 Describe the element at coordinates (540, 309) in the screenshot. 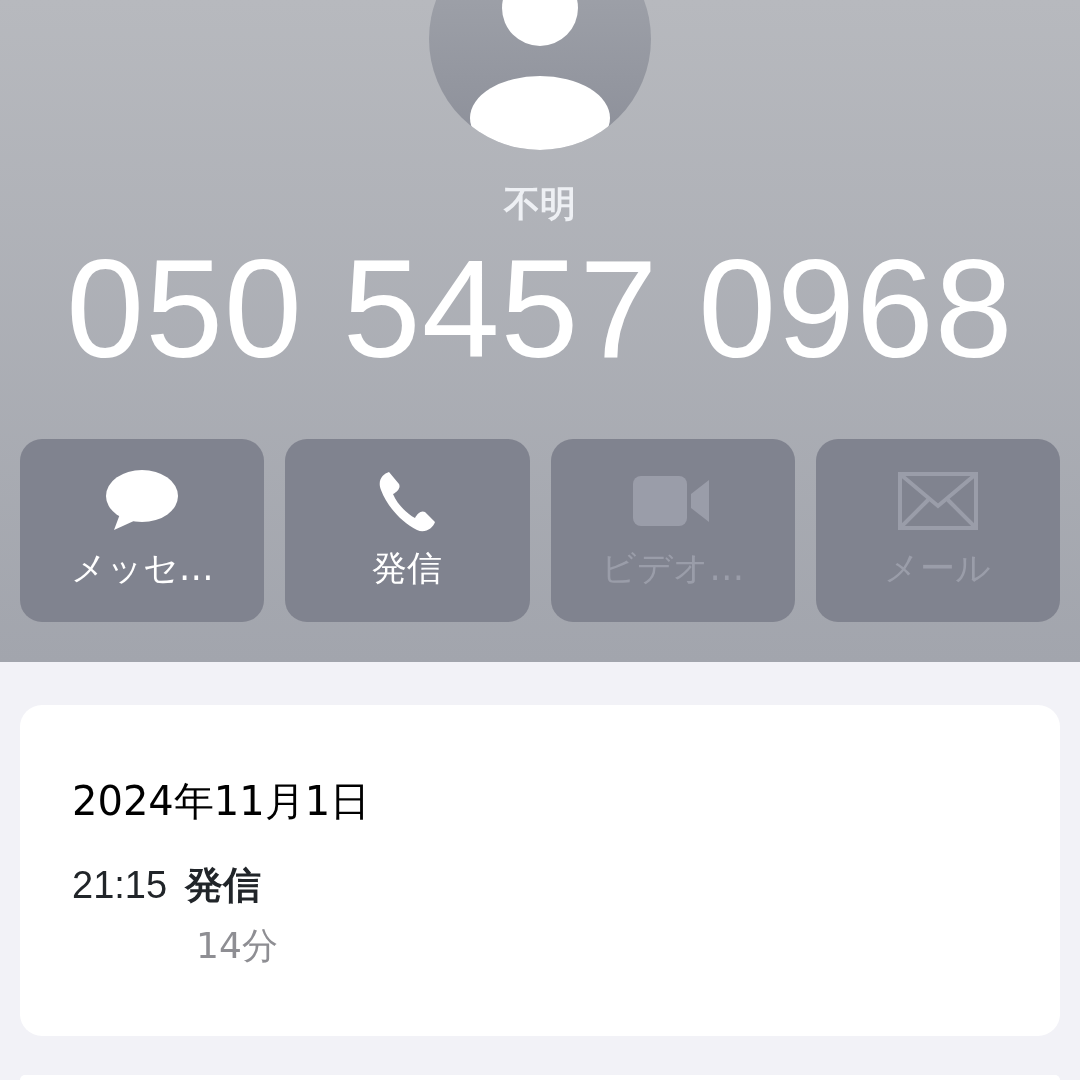

I see `phone-number: 050 5457 0968` at that location.